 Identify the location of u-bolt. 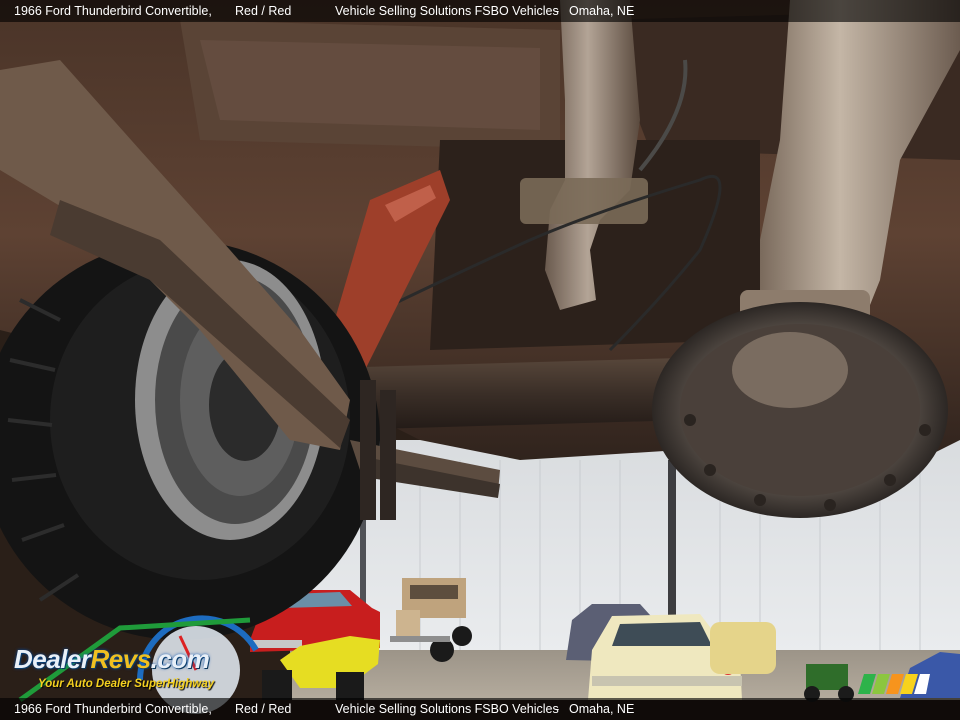
(368, 450).